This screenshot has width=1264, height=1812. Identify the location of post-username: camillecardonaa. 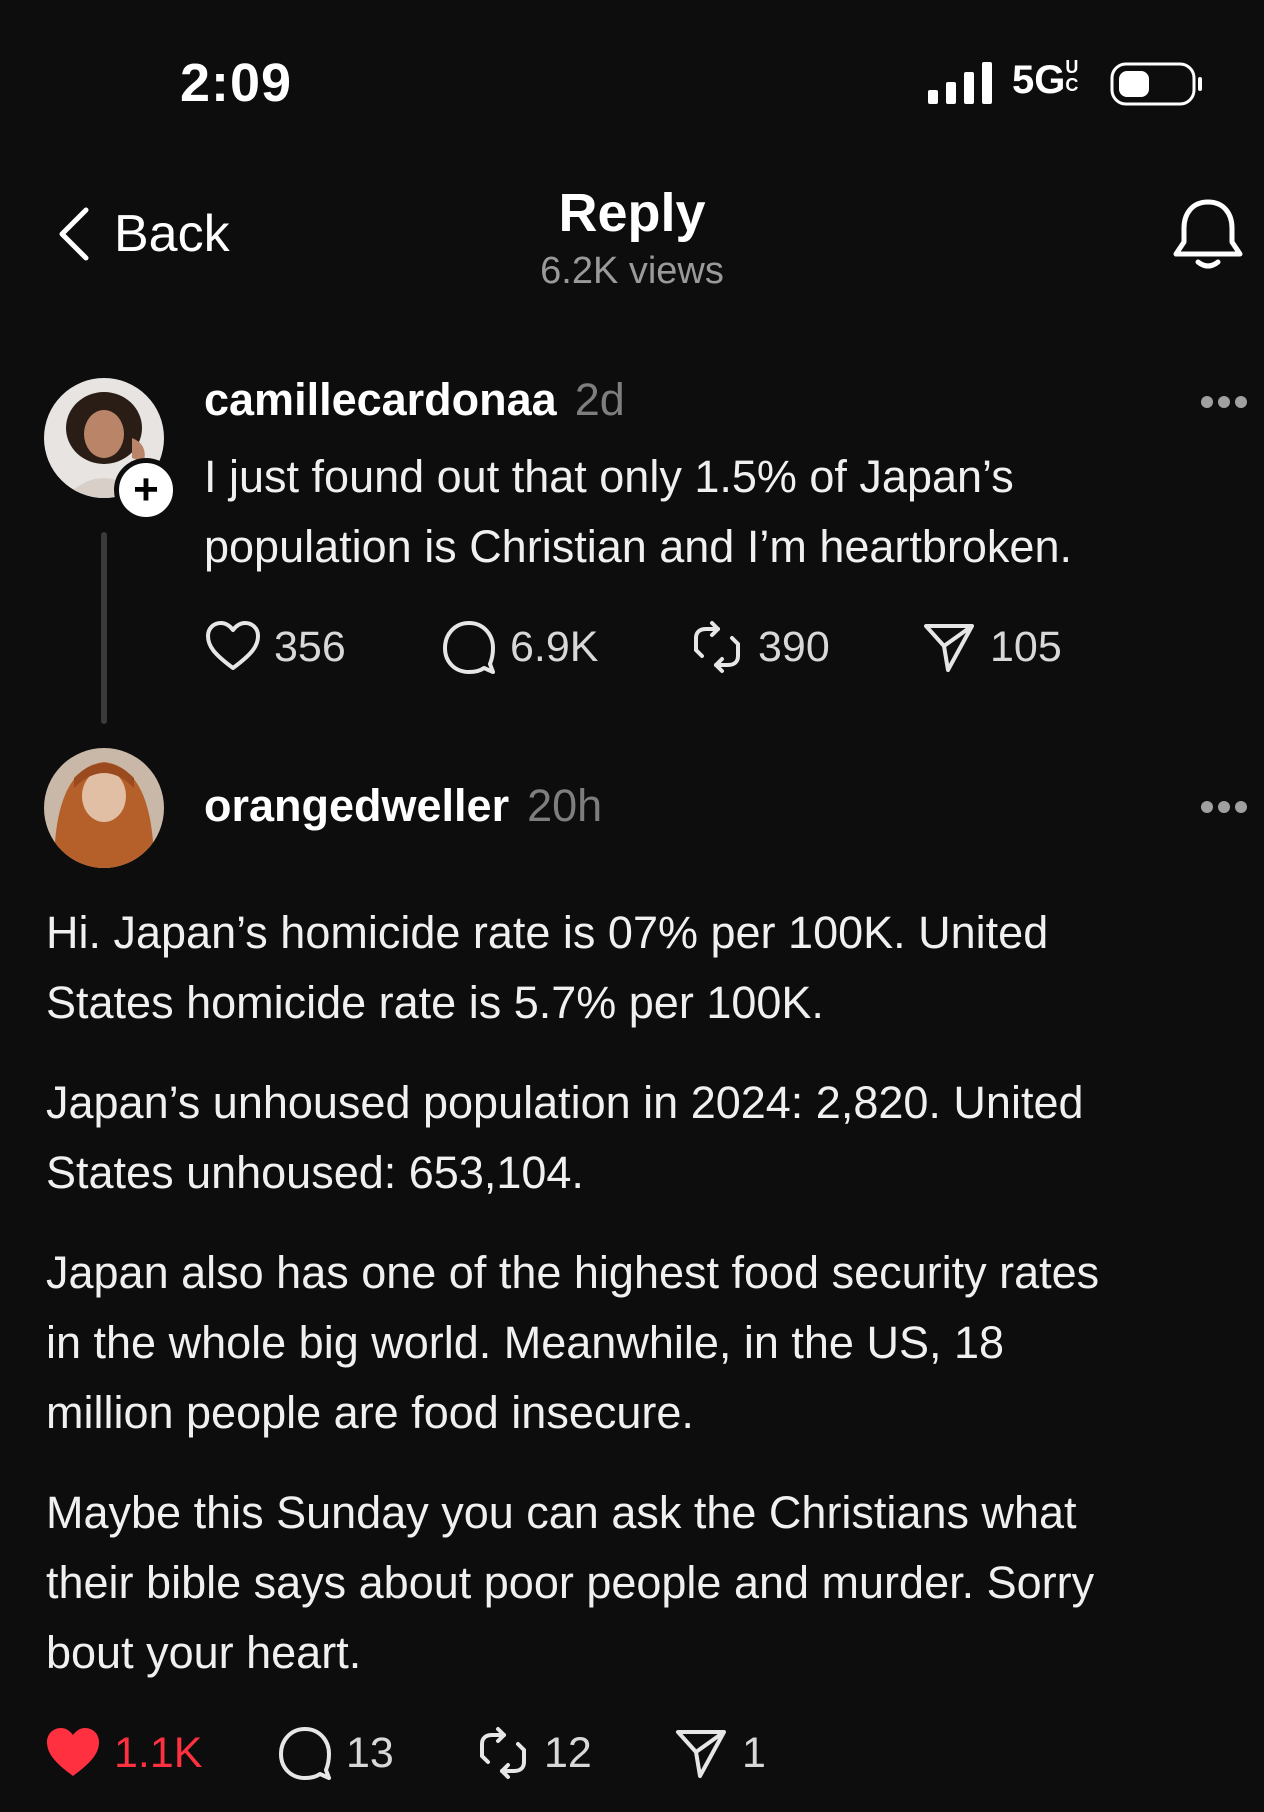
(380, 399).